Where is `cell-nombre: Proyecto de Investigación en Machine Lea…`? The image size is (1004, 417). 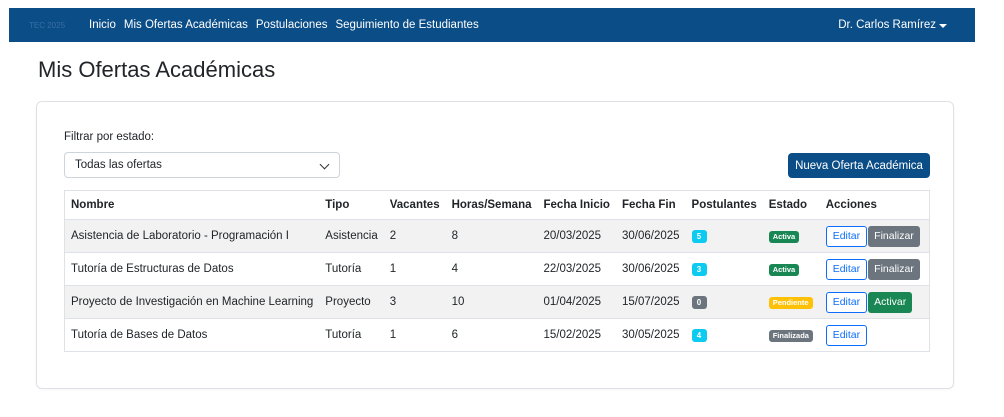
cell-nombre: Proyecto de Investigación en Machine Lea… is located at coordinates (192, 302).